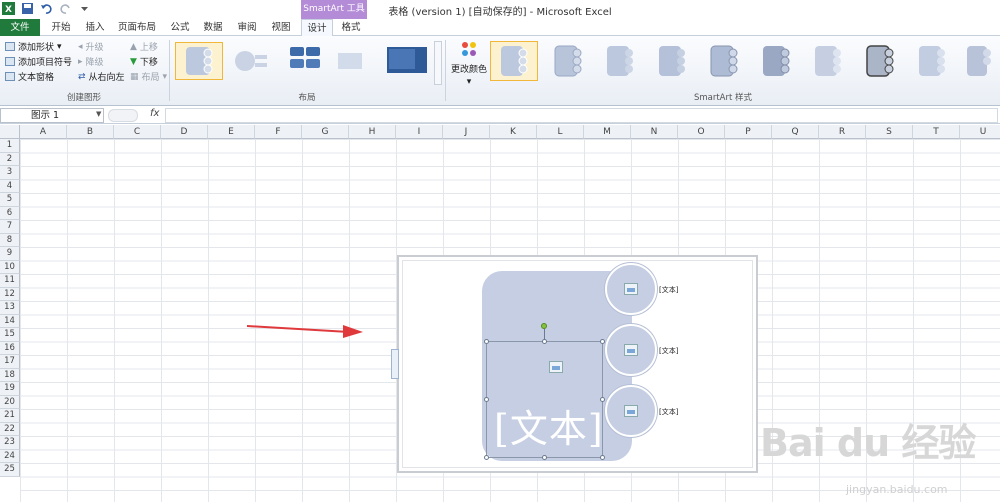 This screenshot has height=502, width=1000. I want to click on main-shape-text: [文本], so click(549, 425).